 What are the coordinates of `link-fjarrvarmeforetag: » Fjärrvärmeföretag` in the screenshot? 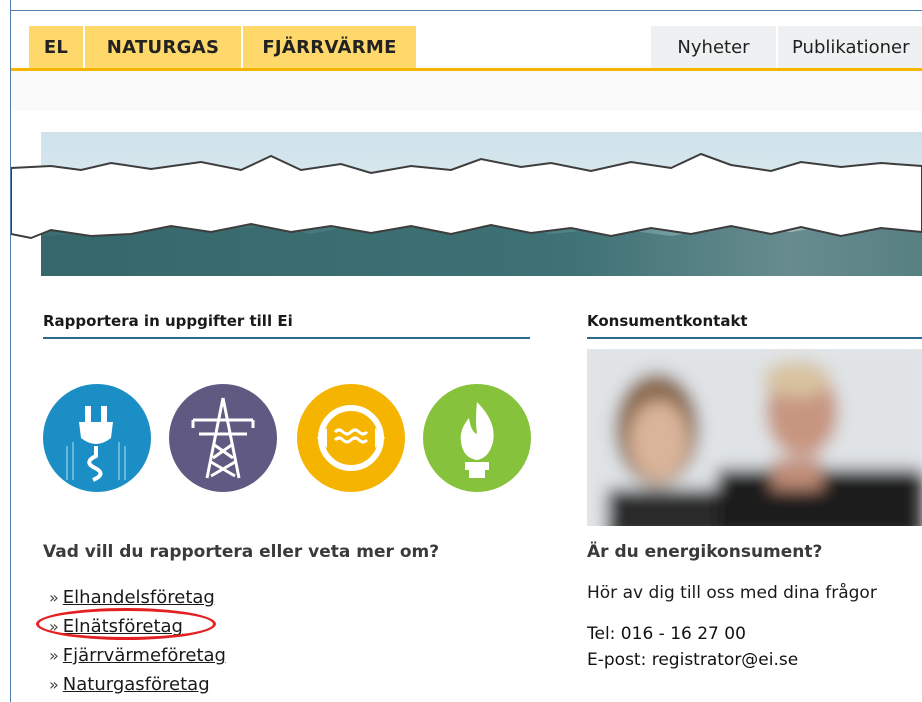 It's located at (137, 655).